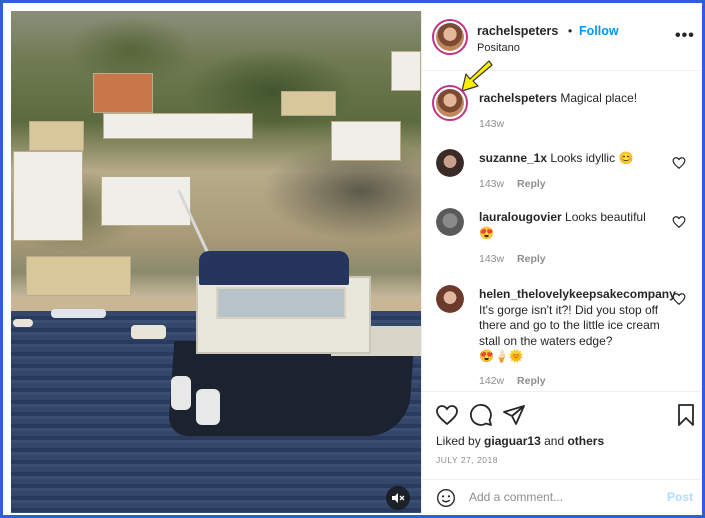 The image size is (705, 518). Describe the element at coordinates (626, 158) in the screenshot. I see `comment-emoji: 😊` at that location.